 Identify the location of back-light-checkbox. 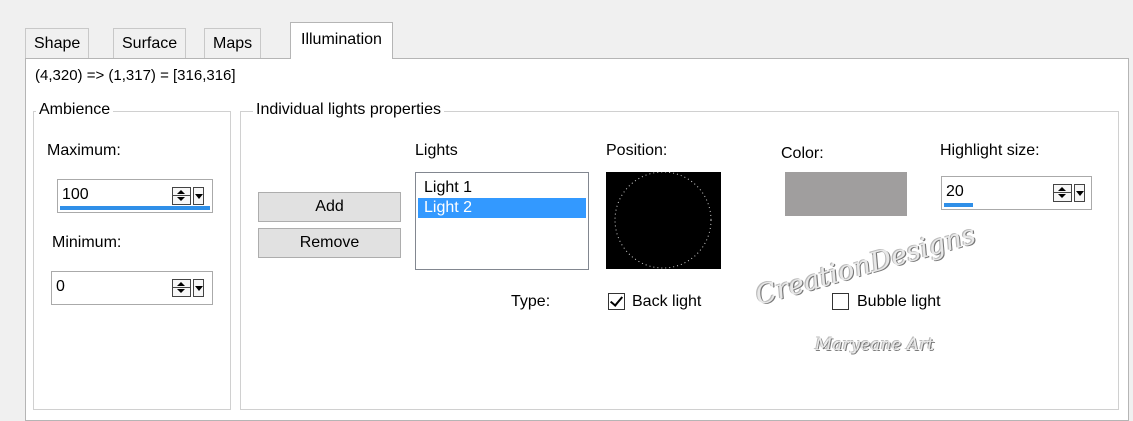
(616, 301).